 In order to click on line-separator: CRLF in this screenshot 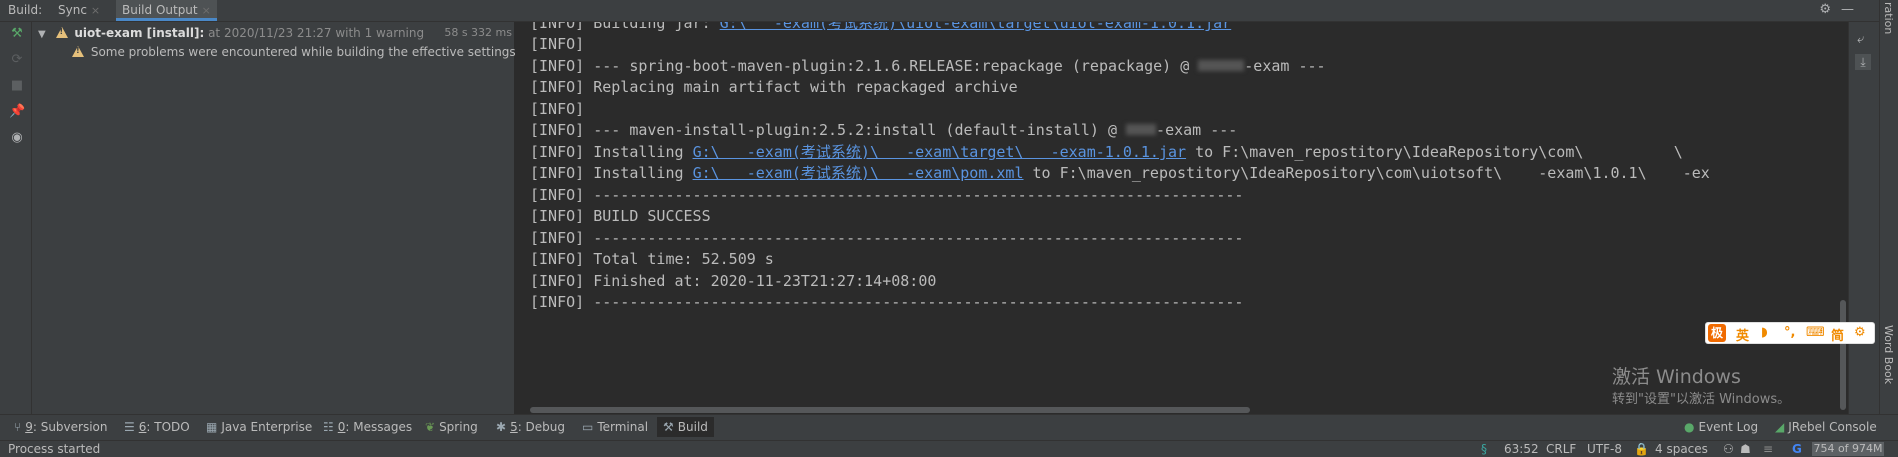, I will do `click(1561, 449)`.